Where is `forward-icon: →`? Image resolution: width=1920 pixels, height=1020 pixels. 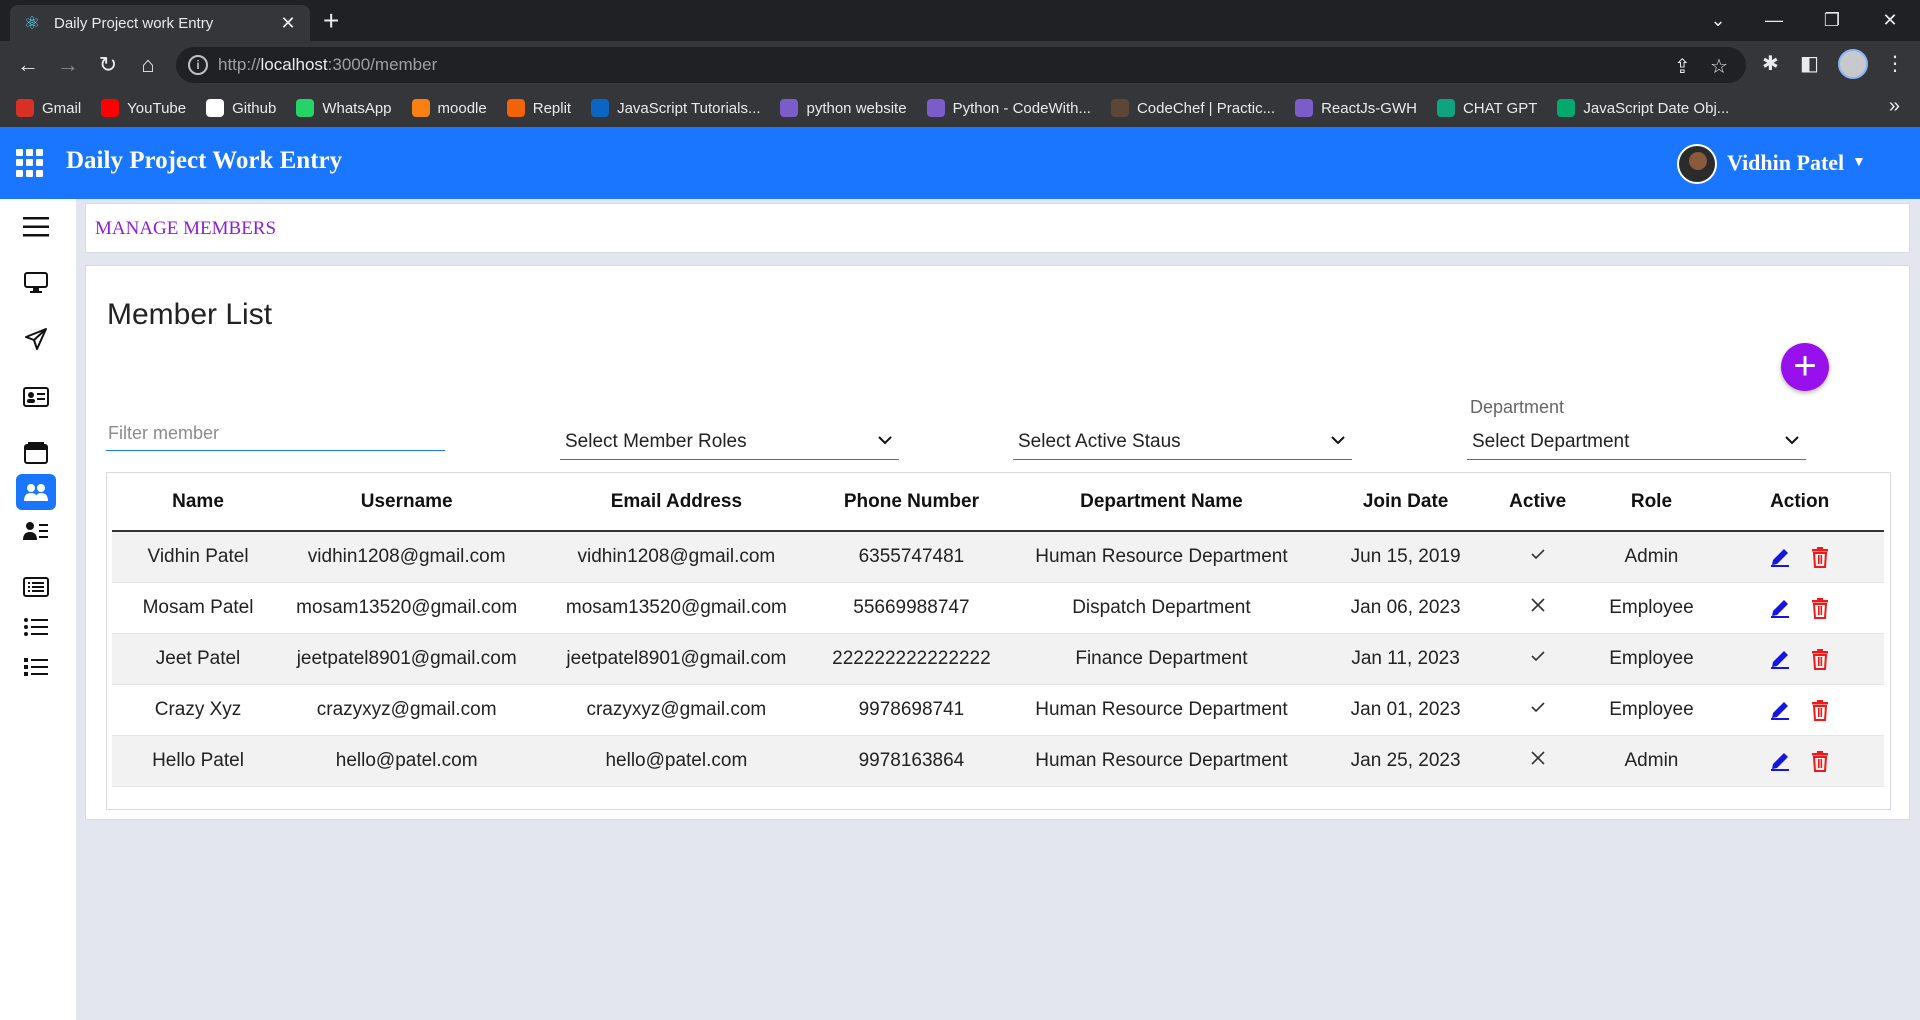 forward-icon: → is located at coordinates (68, 65).